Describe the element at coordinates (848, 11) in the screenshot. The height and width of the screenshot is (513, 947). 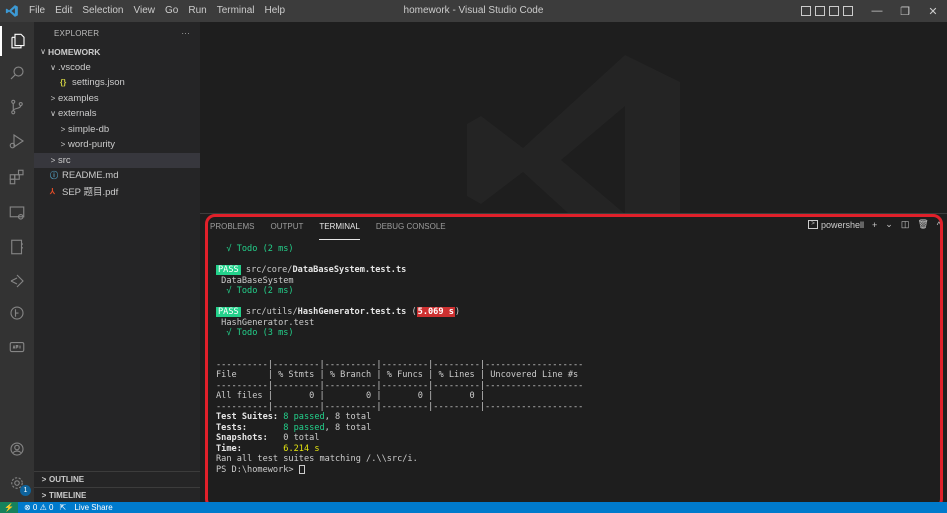
I see `customize-layout-icon` at that location.